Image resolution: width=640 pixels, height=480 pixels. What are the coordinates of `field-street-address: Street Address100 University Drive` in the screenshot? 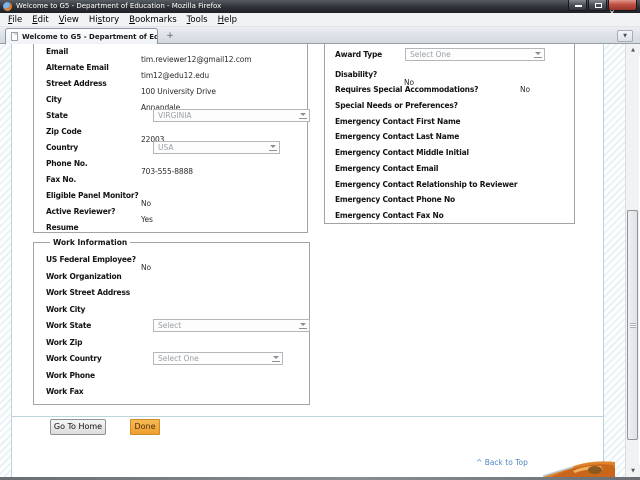 It's located at (131, 87).